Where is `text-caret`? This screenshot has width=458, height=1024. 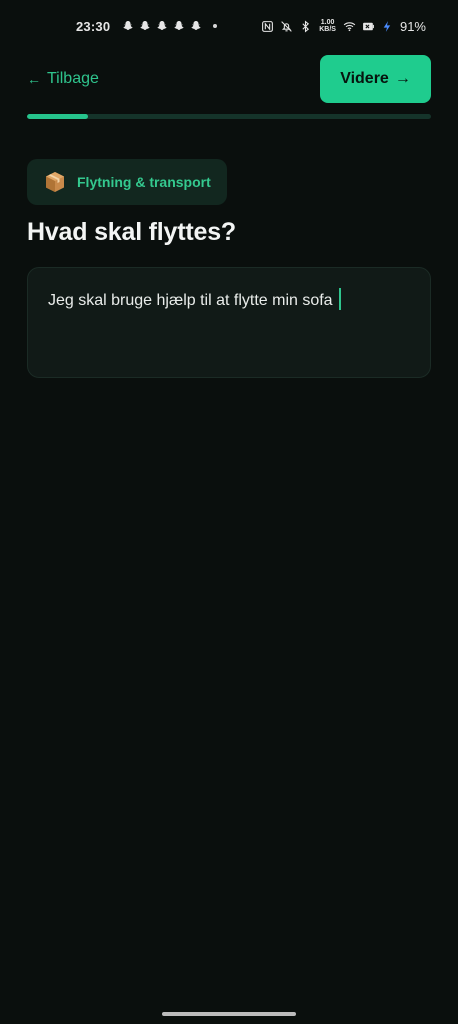
text-caret is located at coordinates (339, 299).